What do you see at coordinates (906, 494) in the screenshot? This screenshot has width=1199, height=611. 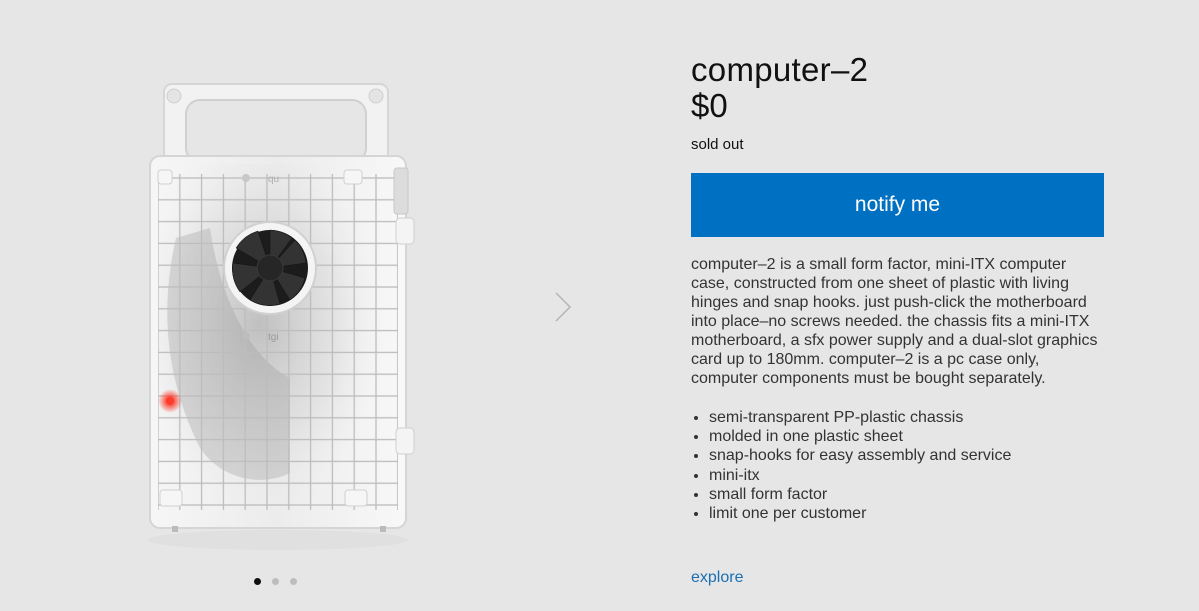 I see `feature-item: small form factor` at bounding box center [906, 494].